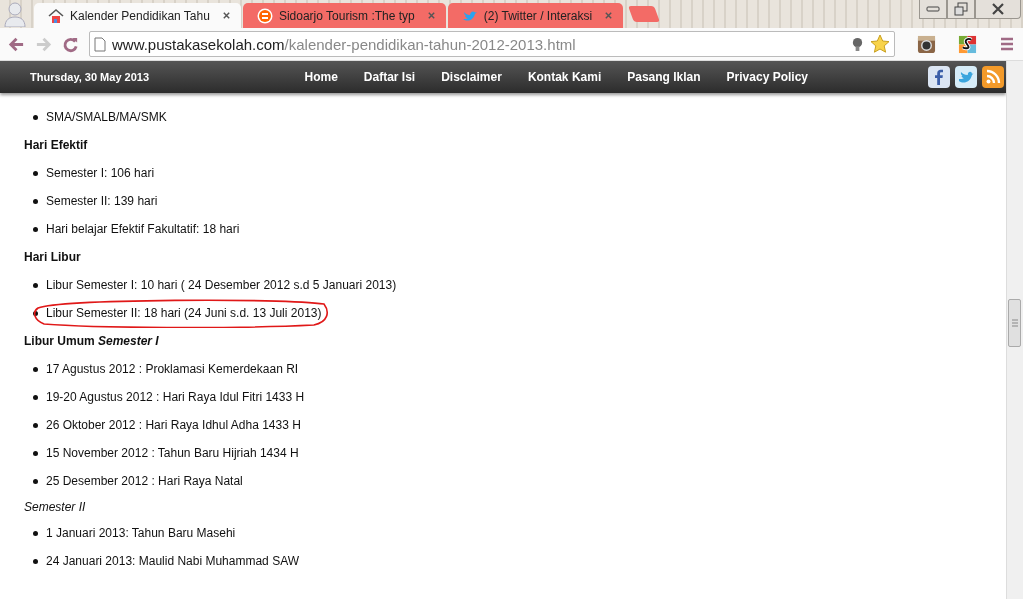  I want to click on header-date: Thursday, 30 May 2013, so click(90, 77).